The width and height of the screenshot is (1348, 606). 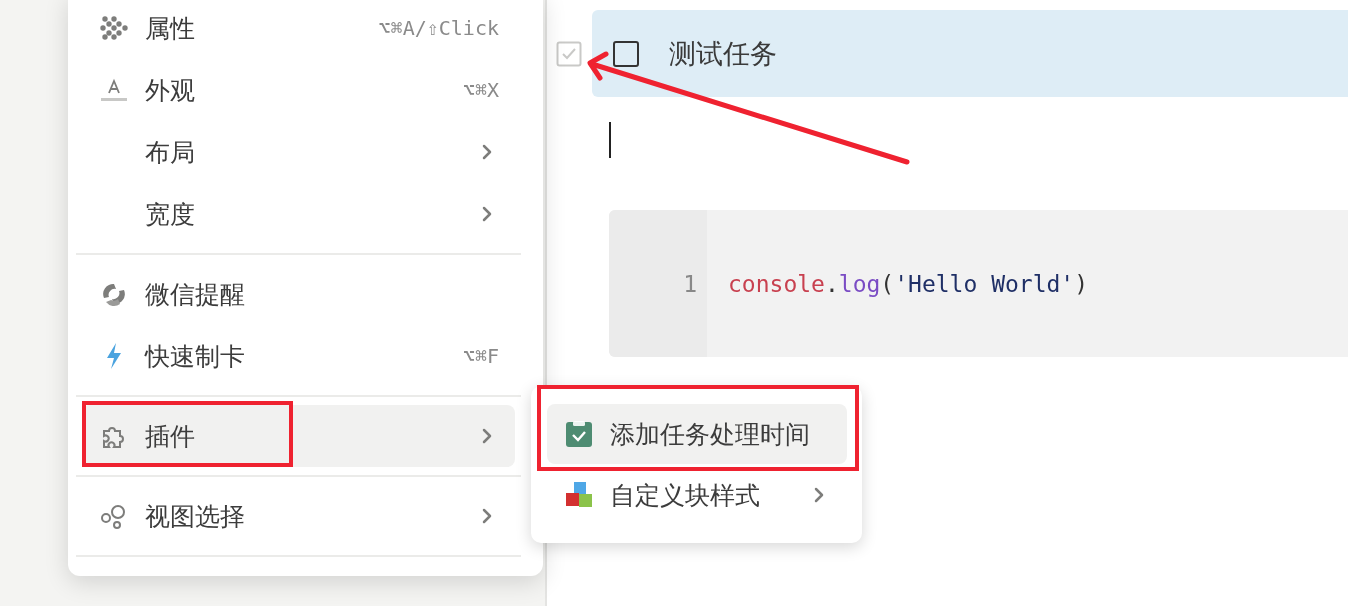 I want to click on shortcut-text: ⌥⌘A/⇧Click, so click(x=438, y=28).